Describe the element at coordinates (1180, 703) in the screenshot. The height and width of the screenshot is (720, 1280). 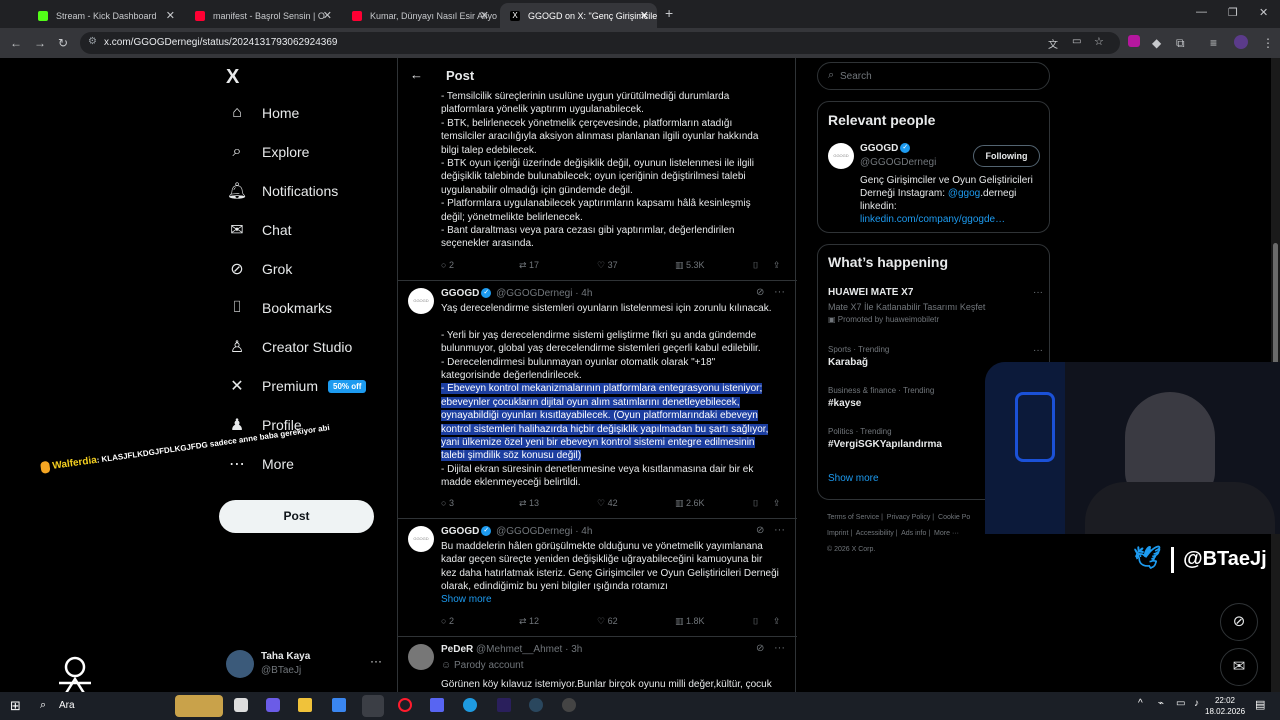
I see `tray-network-icon: ▭` at that location.